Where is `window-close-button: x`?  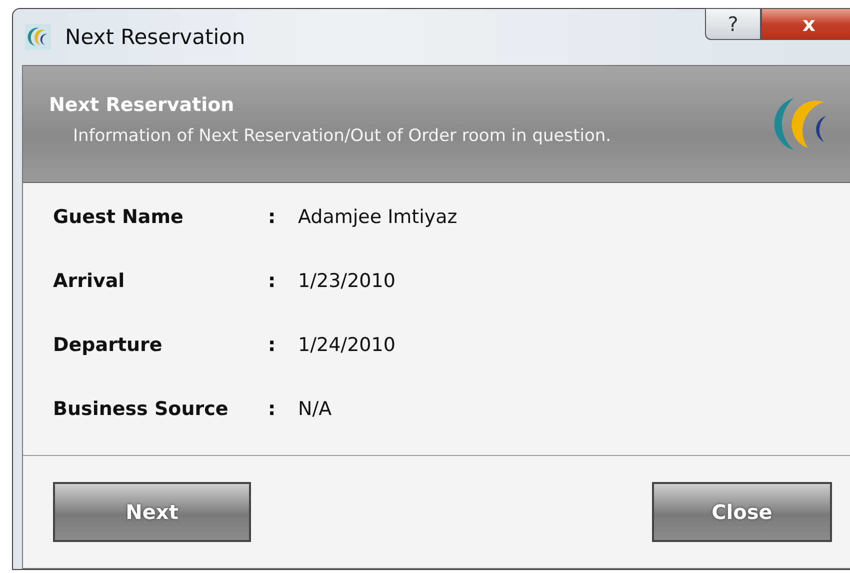
window-close-button: x is located at coordinates (805, 24).